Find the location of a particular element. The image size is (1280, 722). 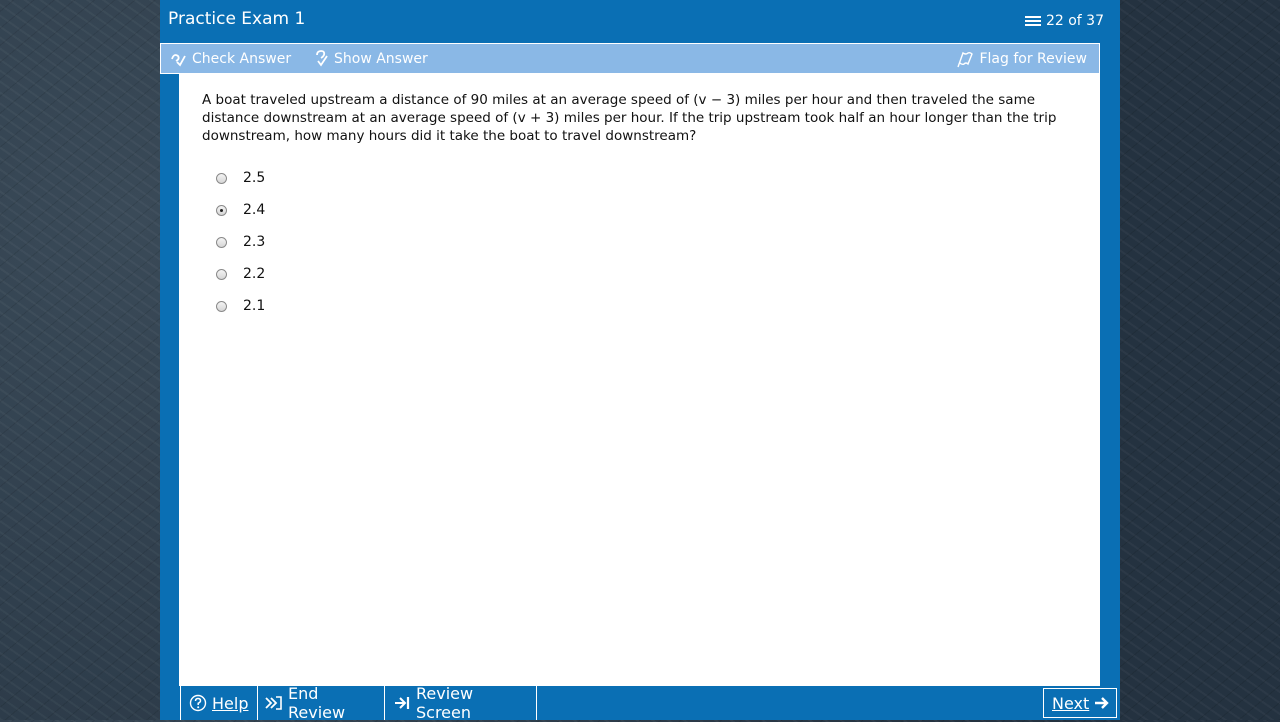

answer-option: 2.3 is located at coordinates (240, 242).